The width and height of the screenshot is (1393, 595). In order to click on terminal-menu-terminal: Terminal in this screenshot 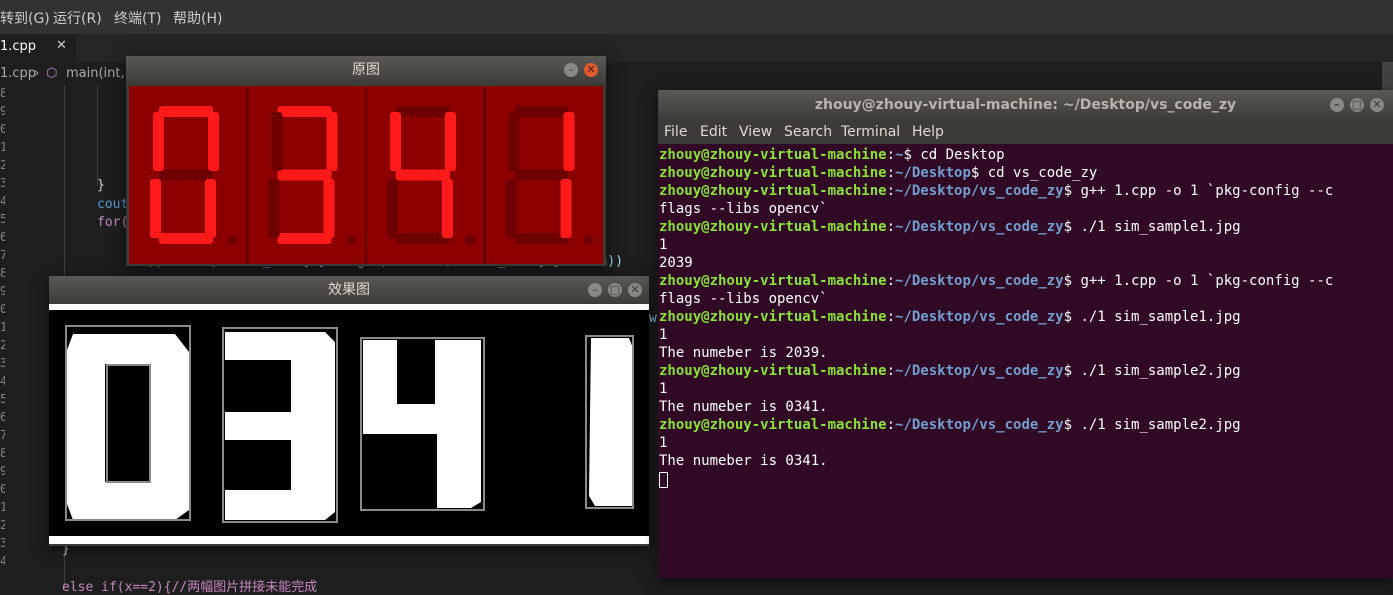, I will do `click(870, 132)`.